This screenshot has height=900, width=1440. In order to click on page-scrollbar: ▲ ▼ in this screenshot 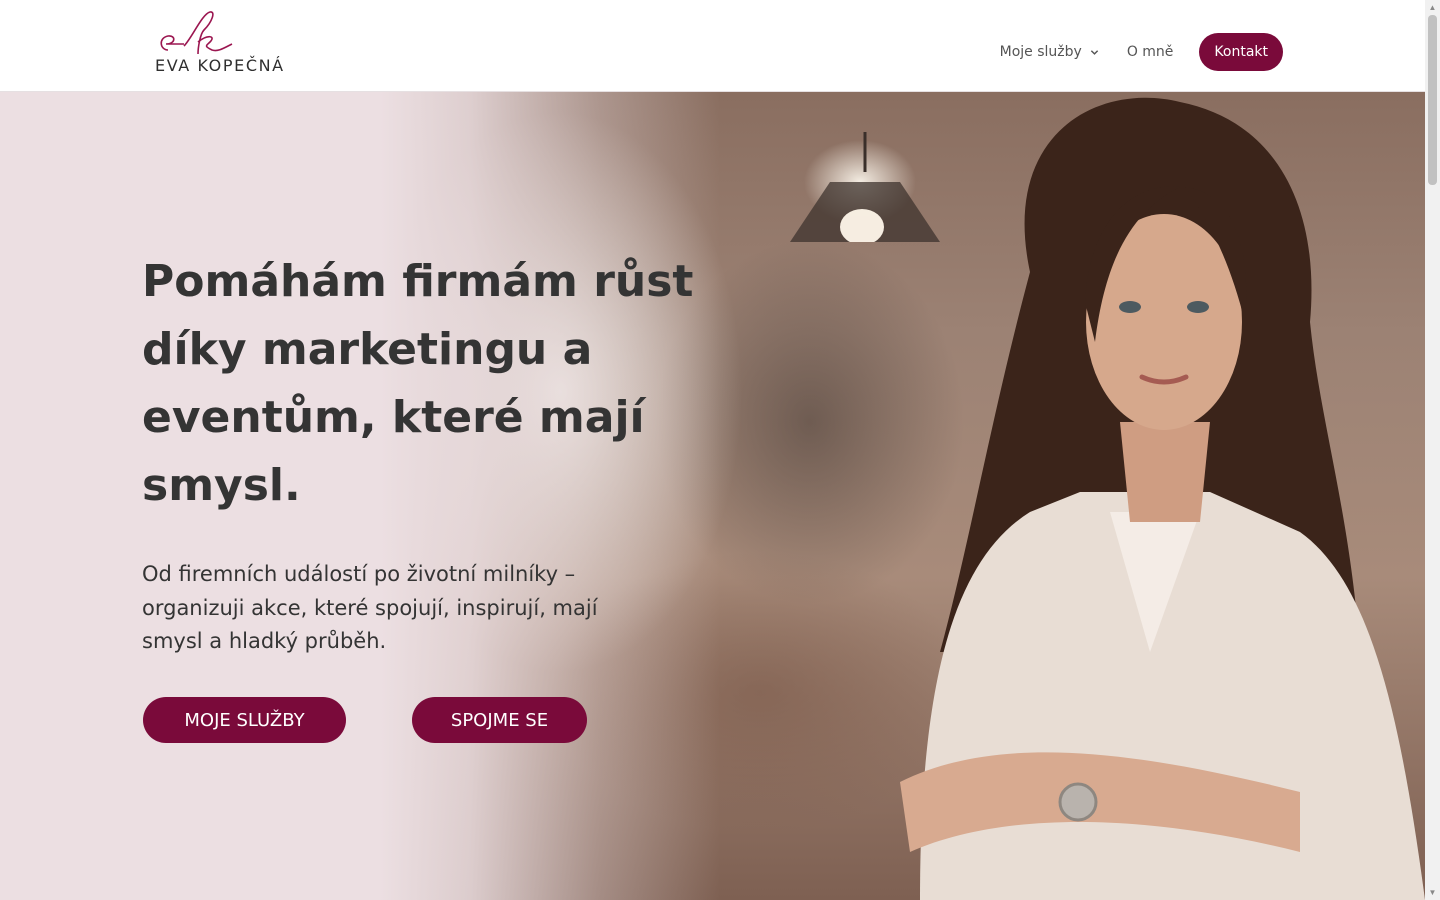, I will do `click(1432, 450)`.